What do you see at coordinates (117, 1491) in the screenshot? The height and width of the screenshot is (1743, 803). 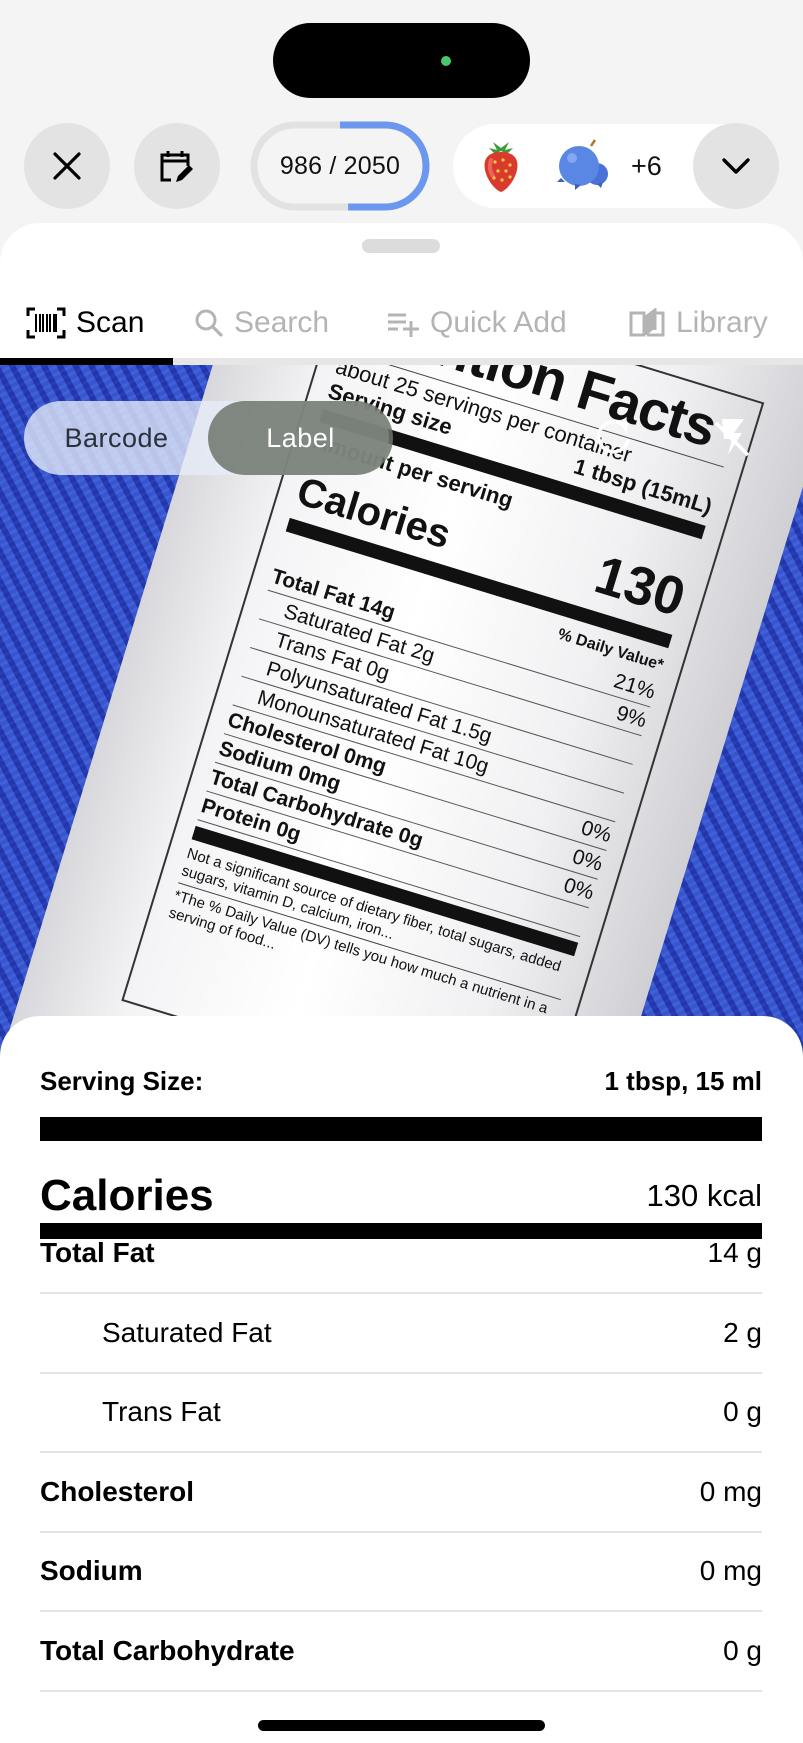 I see `nutrient-label: Cholesterol` at bounding box center [117, 1491].